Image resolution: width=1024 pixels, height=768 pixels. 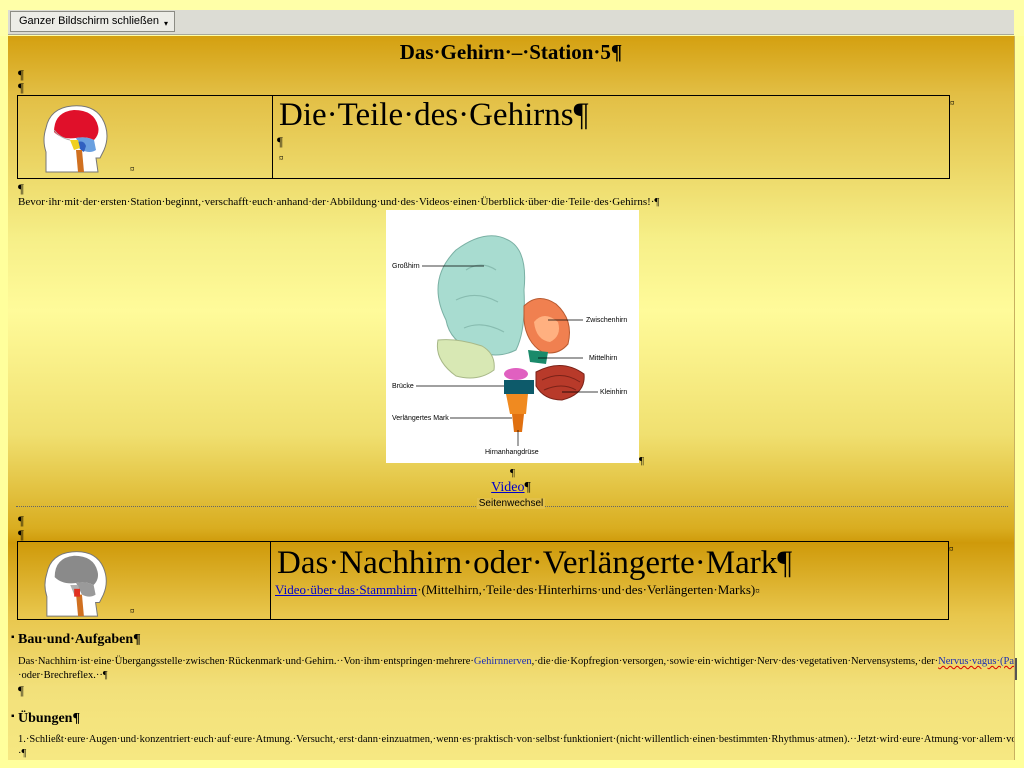 I want to click on section-heading: Die·Teile·des·Gehirns¶, so click(x=434, y=115).